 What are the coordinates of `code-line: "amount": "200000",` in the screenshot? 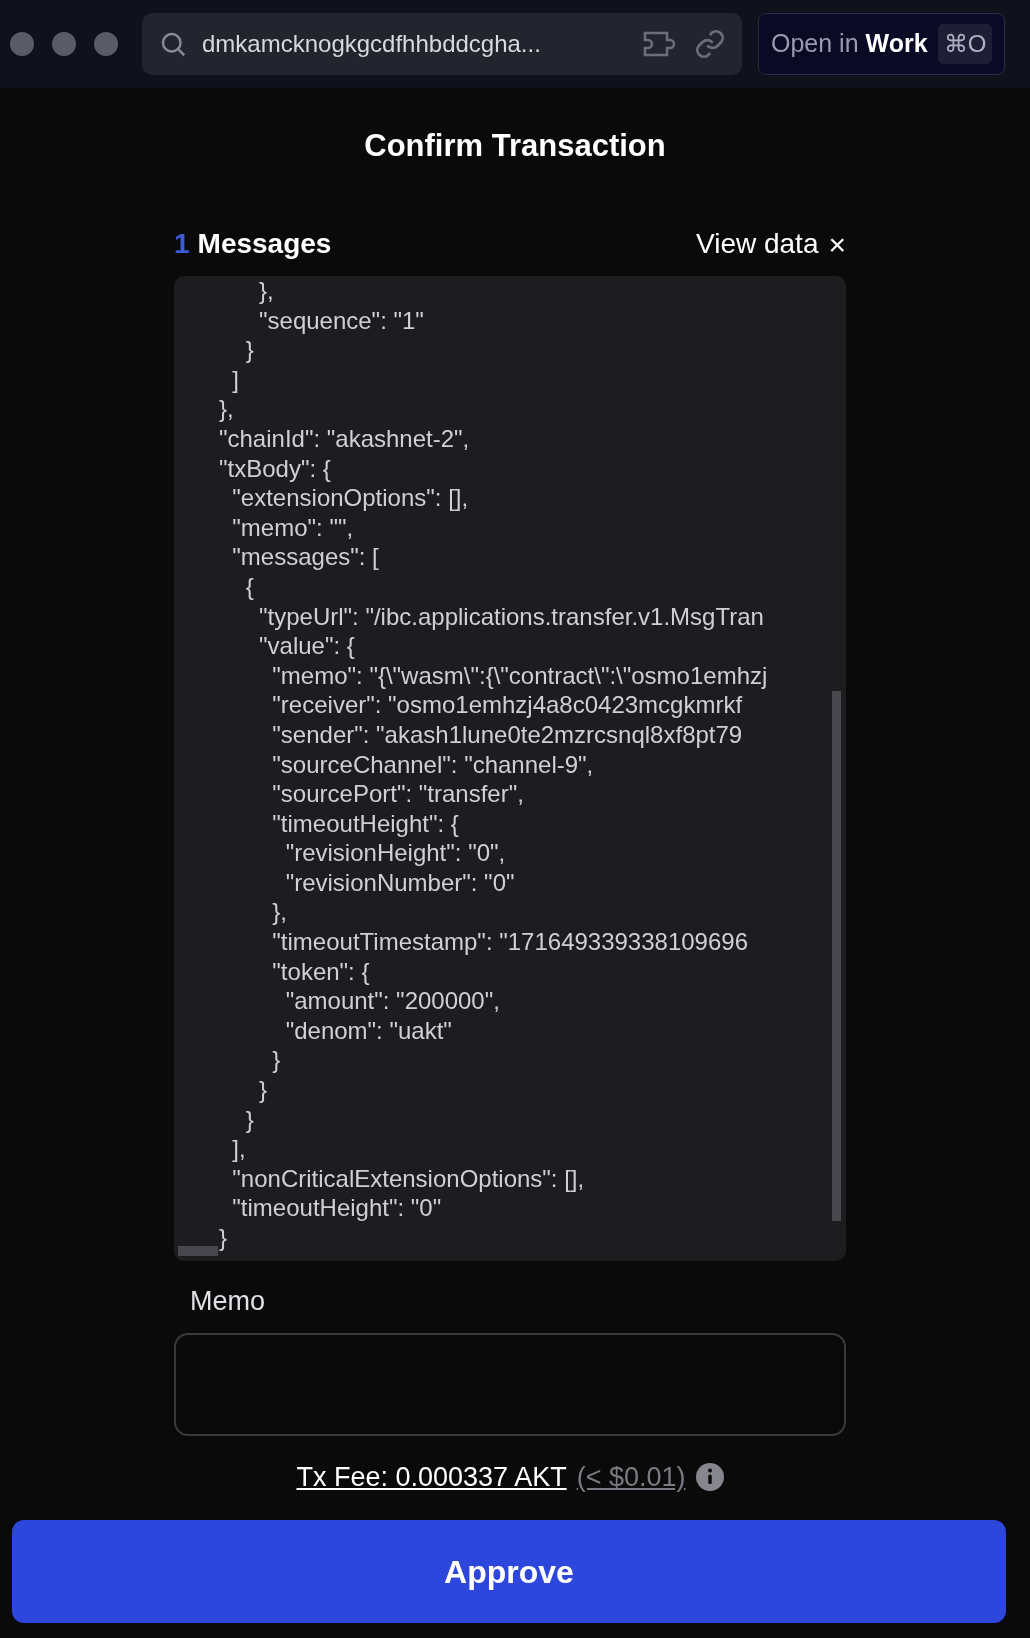 It's located at (392, 1001).